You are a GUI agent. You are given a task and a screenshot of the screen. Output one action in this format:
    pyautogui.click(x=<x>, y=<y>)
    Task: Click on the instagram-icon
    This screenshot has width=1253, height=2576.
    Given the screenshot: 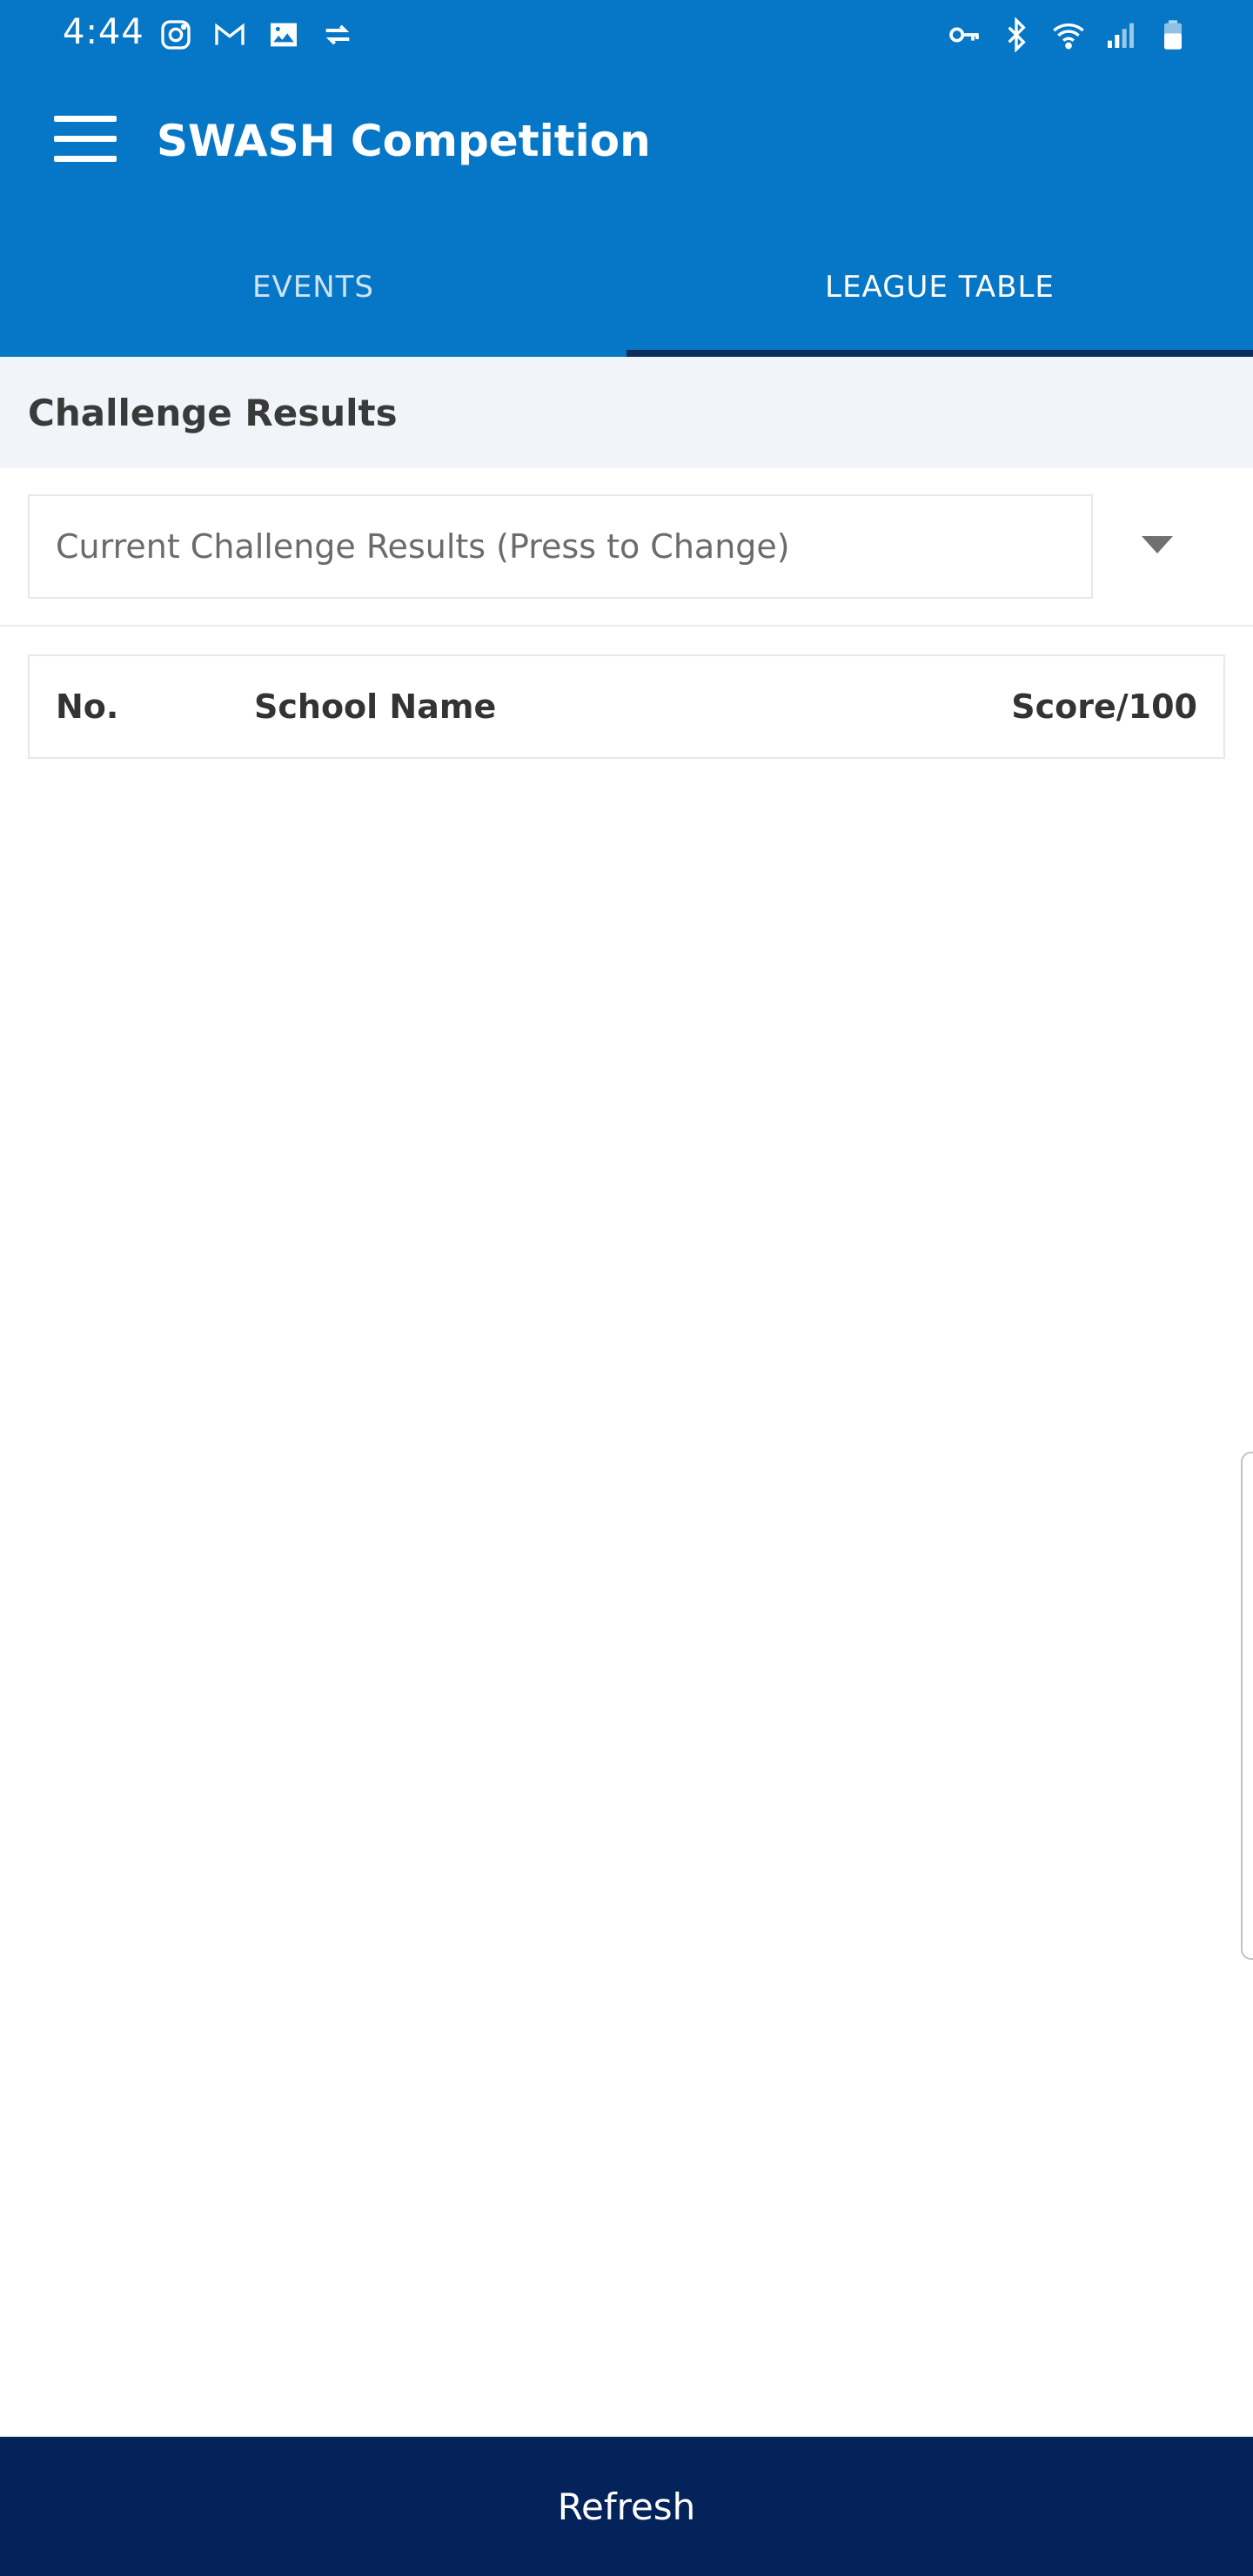 What is the action you would take?
    pyautogui.click(x=176, y=35)
    